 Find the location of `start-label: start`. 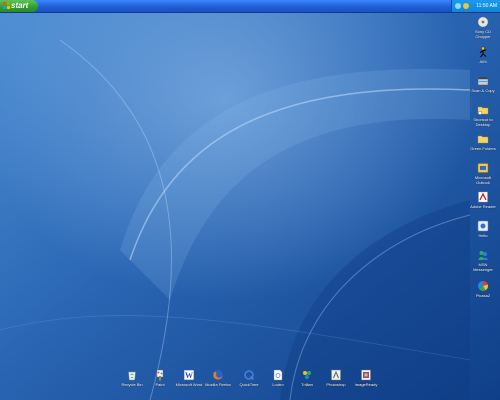

start-label: start is located at coordinates (20, 5).